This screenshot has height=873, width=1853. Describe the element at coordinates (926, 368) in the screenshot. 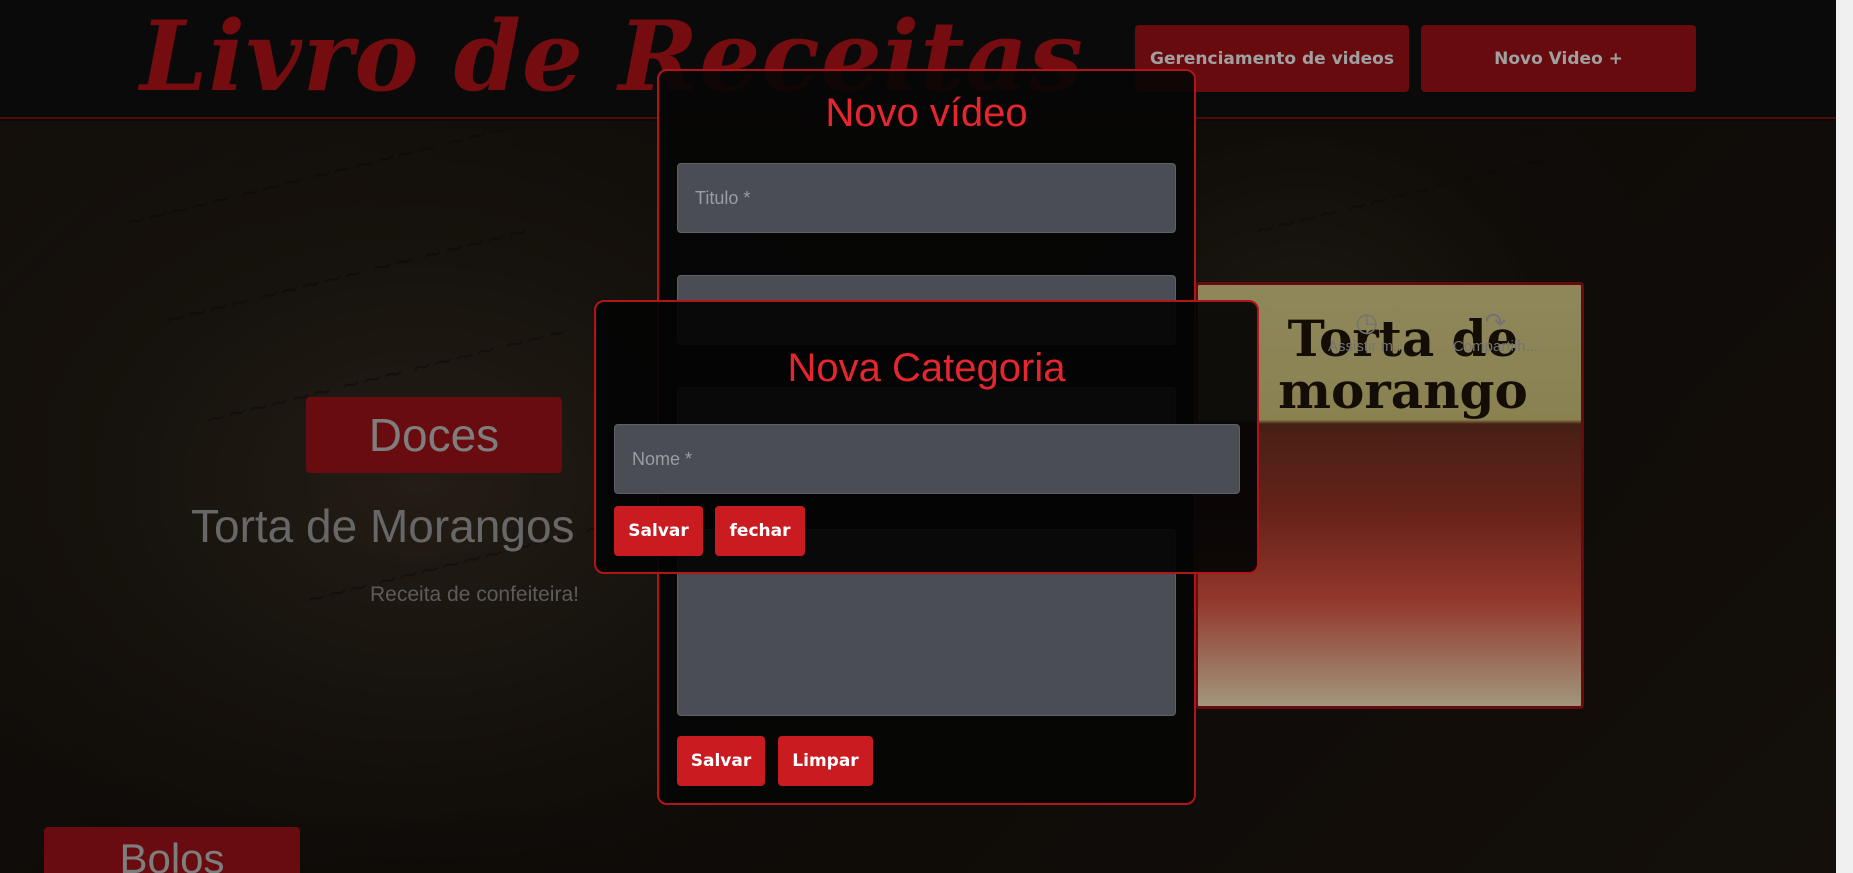

I see `new-category-modal-title: Nova Categoria` at that location.